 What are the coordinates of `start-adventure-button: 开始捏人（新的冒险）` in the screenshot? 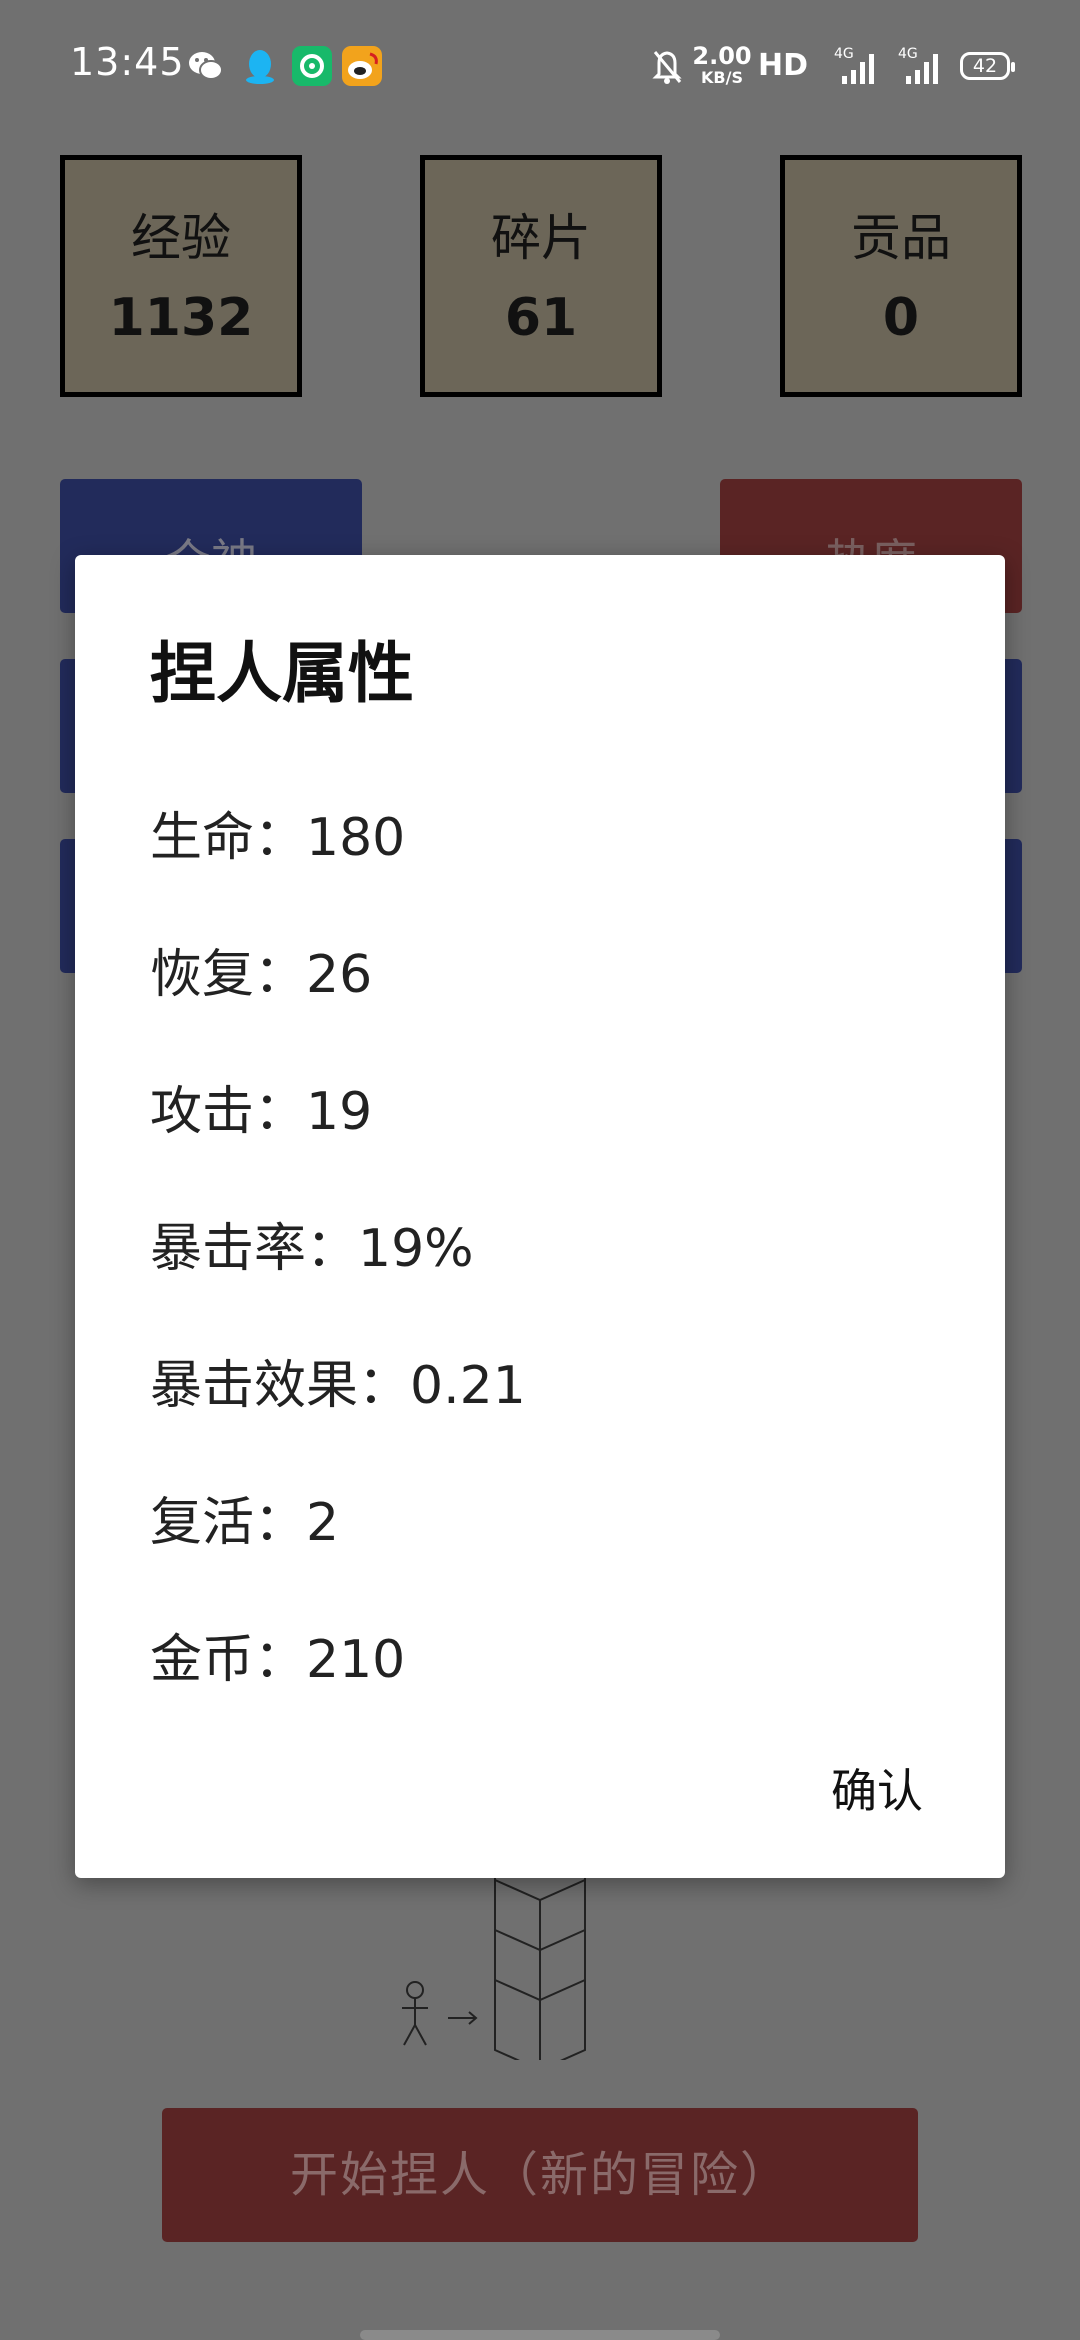 It's located at (540, 2175).